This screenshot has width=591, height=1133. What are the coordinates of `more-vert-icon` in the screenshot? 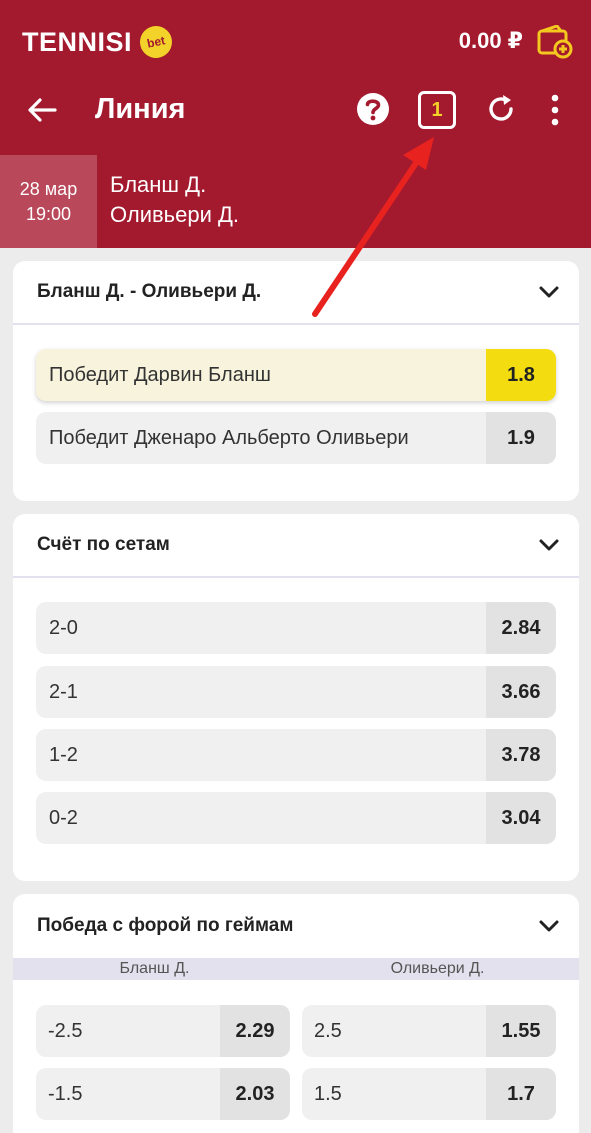 It's located at (555, 110).